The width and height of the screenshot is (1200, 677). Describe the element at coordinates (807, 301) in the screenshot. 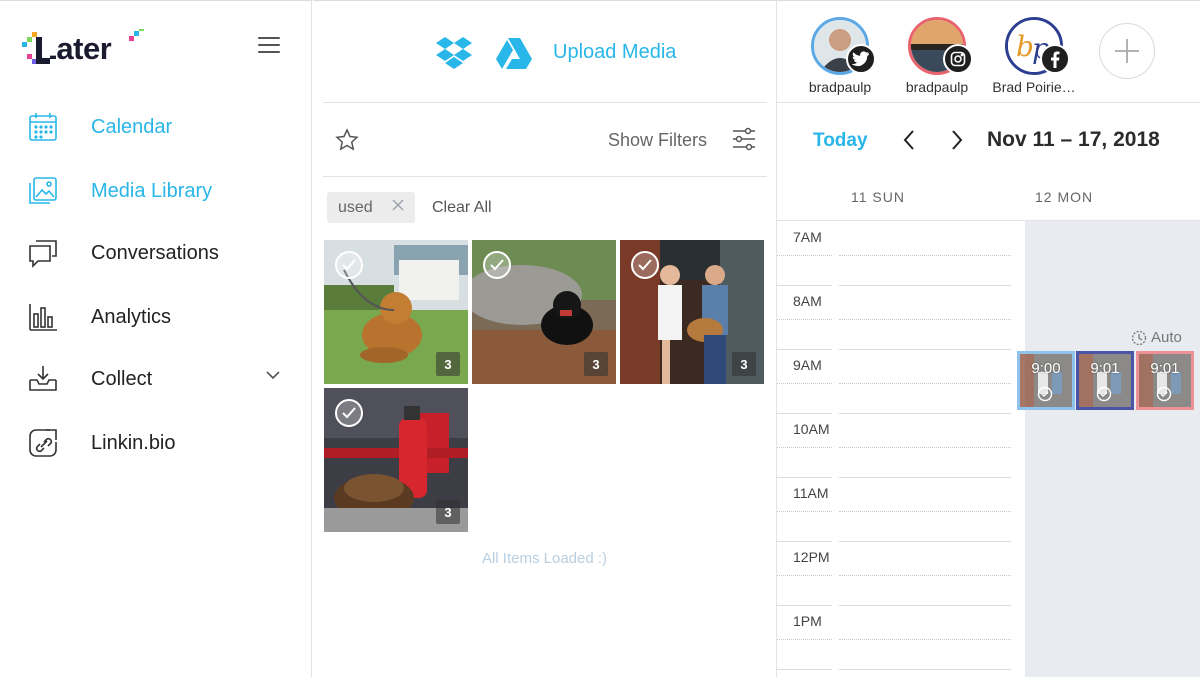

I see `hour-label: 8AM` at that location.